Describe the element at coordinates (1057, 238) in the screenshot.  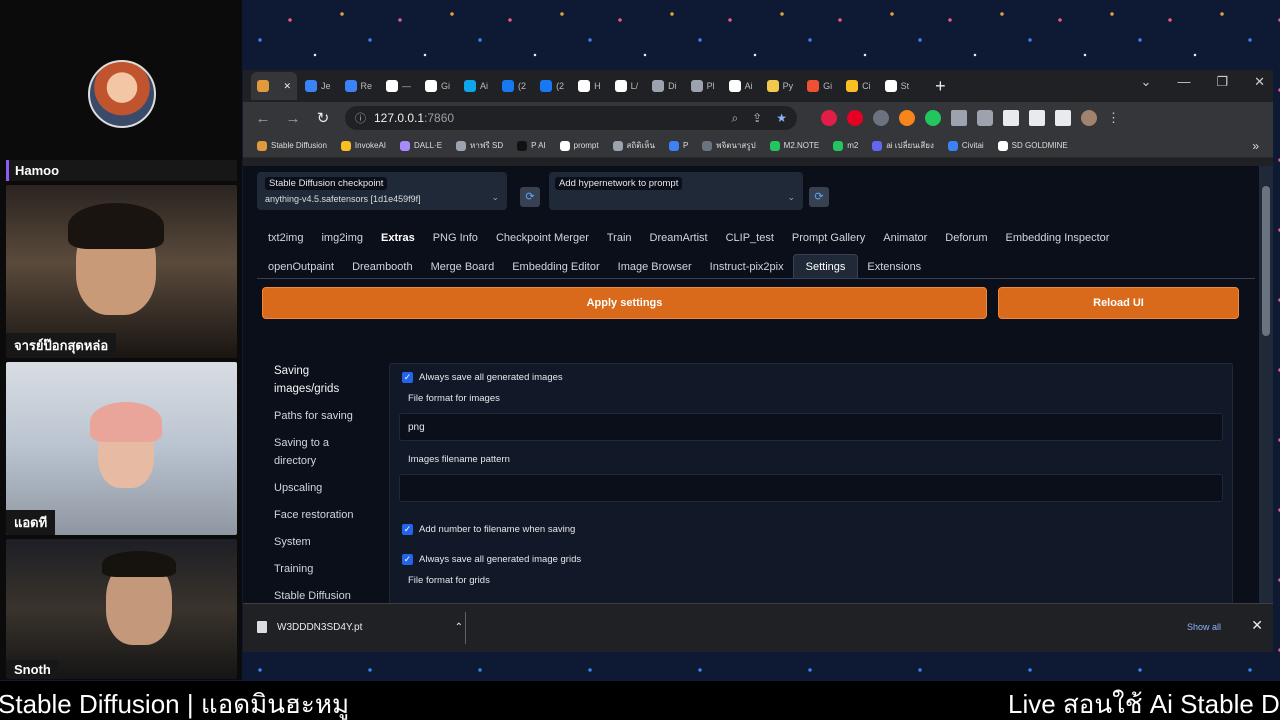
I see `tab-embedding-inspector: Embedding Inspector` at that location.